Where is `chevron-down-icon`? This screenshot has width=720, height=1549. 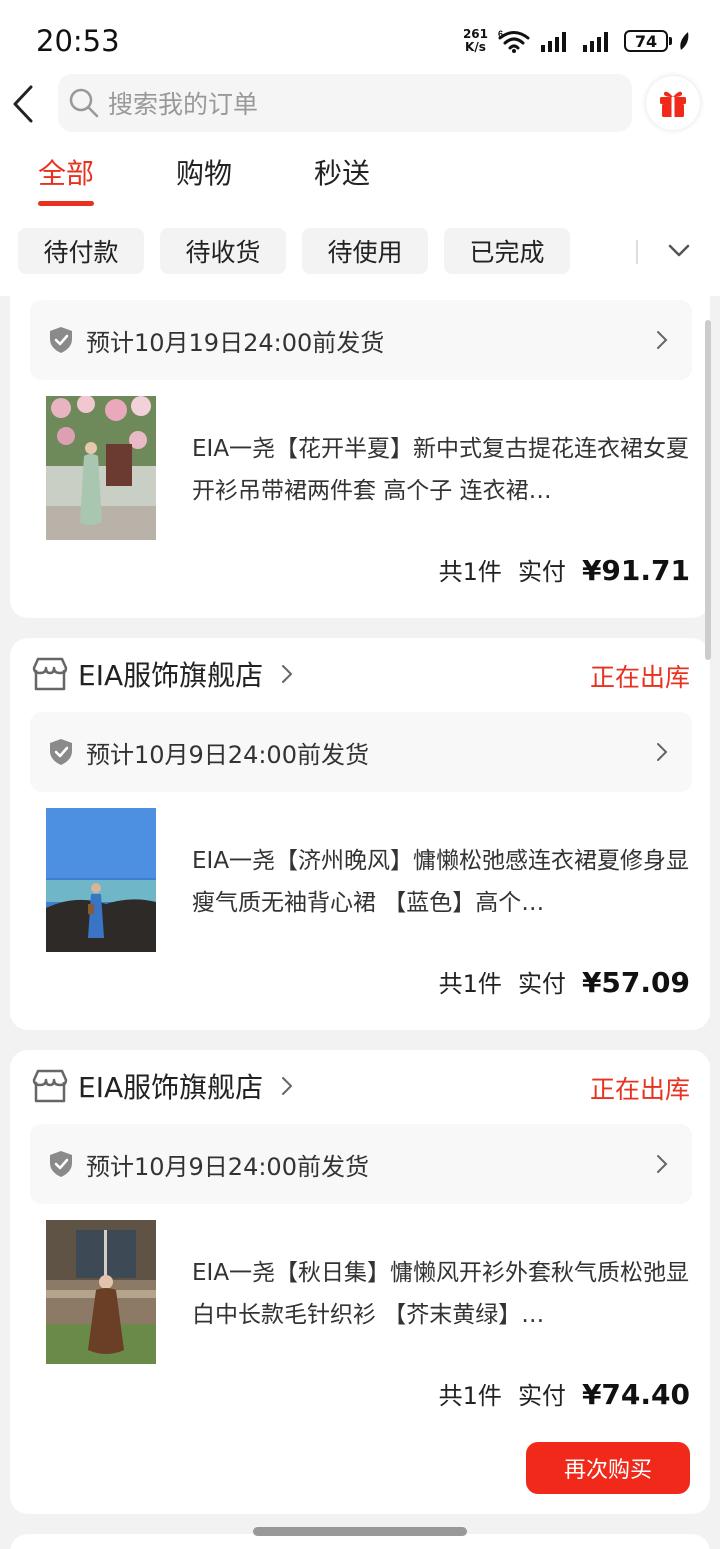
chevron-down-icon is located at coordinates (679, 250).